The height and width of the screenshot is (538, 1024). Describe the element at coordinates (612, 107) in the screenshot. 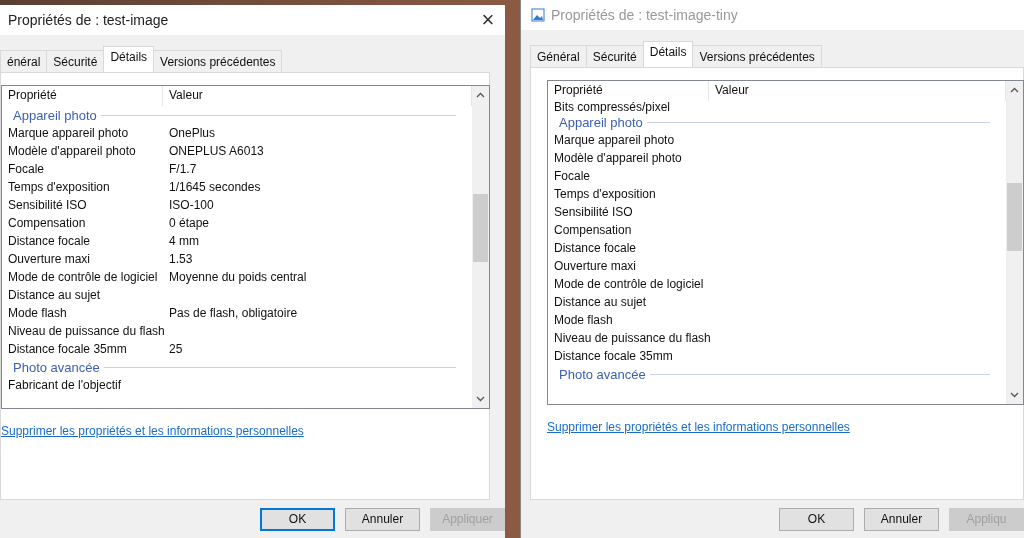

I see `property-name: Bits compressés/pixel` at that location.